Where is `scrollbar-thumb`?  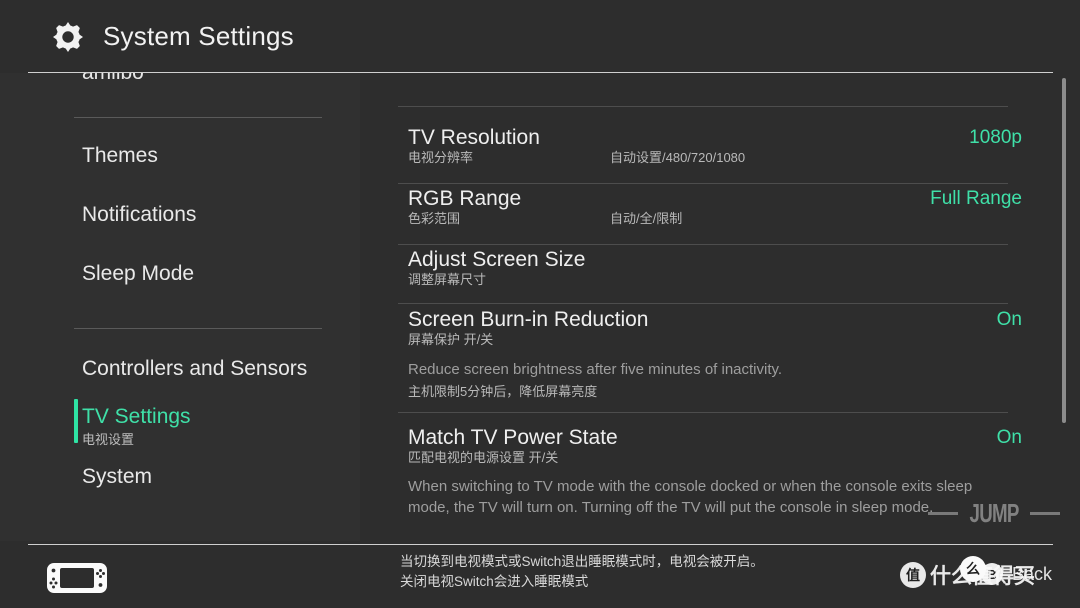
scrollbar-thumb is located at coordinates (1064, 250).